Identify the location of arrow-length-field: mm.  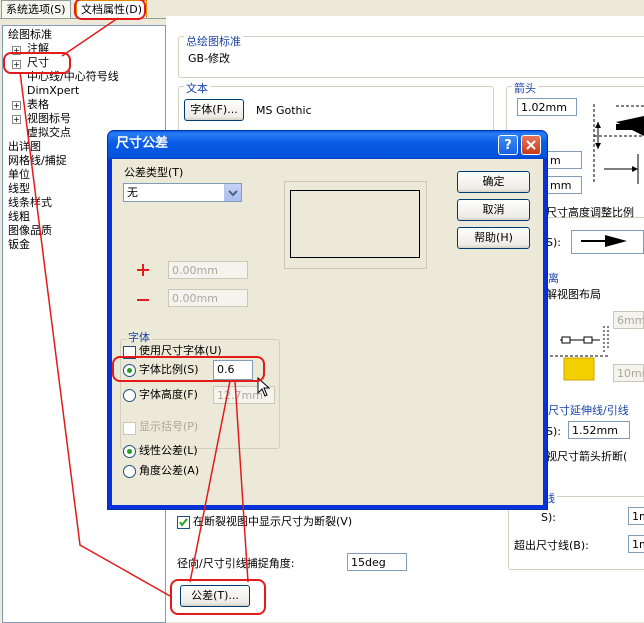
(564, 185).